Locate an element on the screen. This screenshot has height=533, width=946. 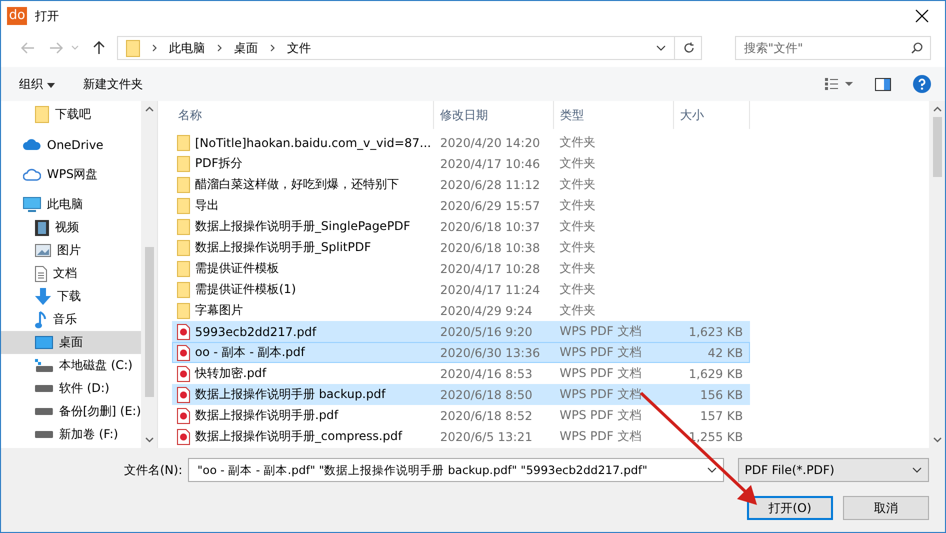
search-field: 搜索"文件" is located at coordinates (833, 48).